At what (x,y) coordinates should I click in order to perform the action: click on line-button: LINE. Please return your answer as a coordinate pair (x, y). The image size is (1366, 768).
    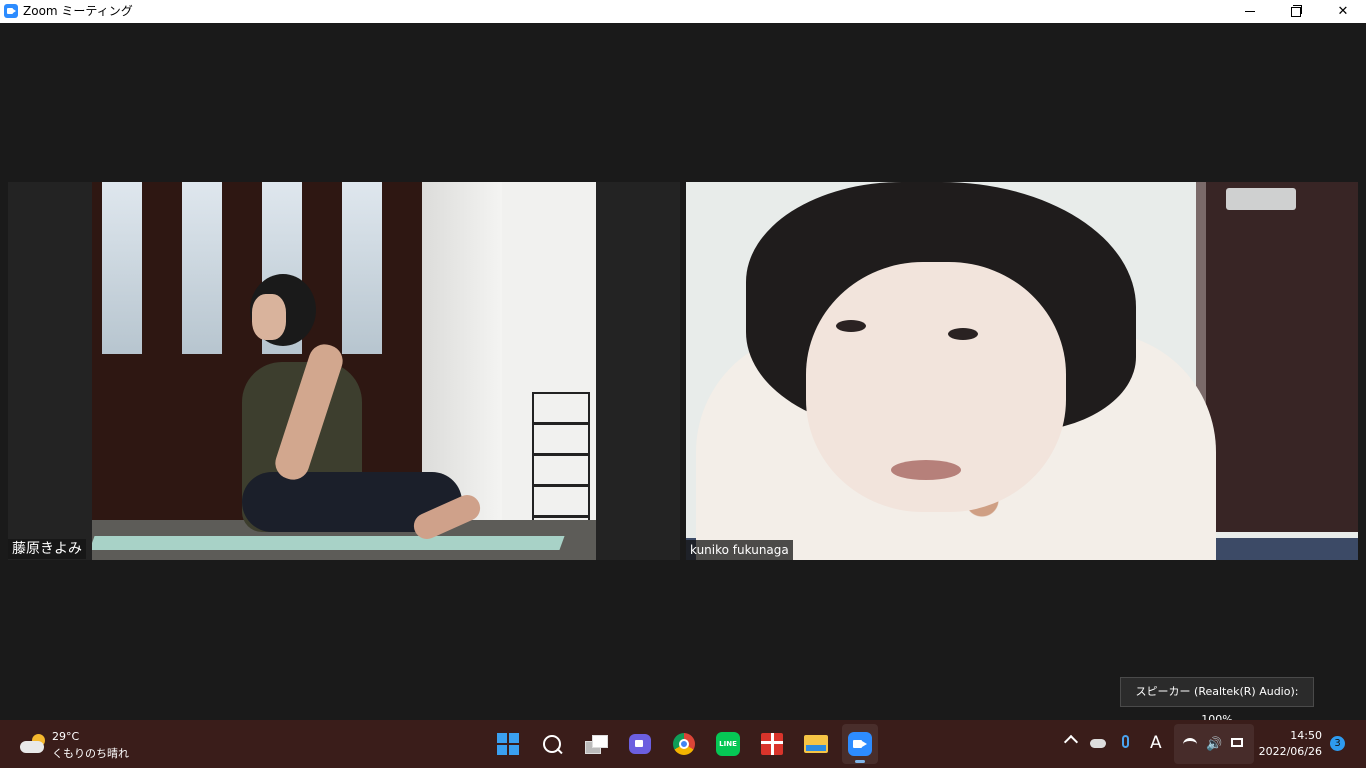
    Looking at the image, I should click on (728, 744).